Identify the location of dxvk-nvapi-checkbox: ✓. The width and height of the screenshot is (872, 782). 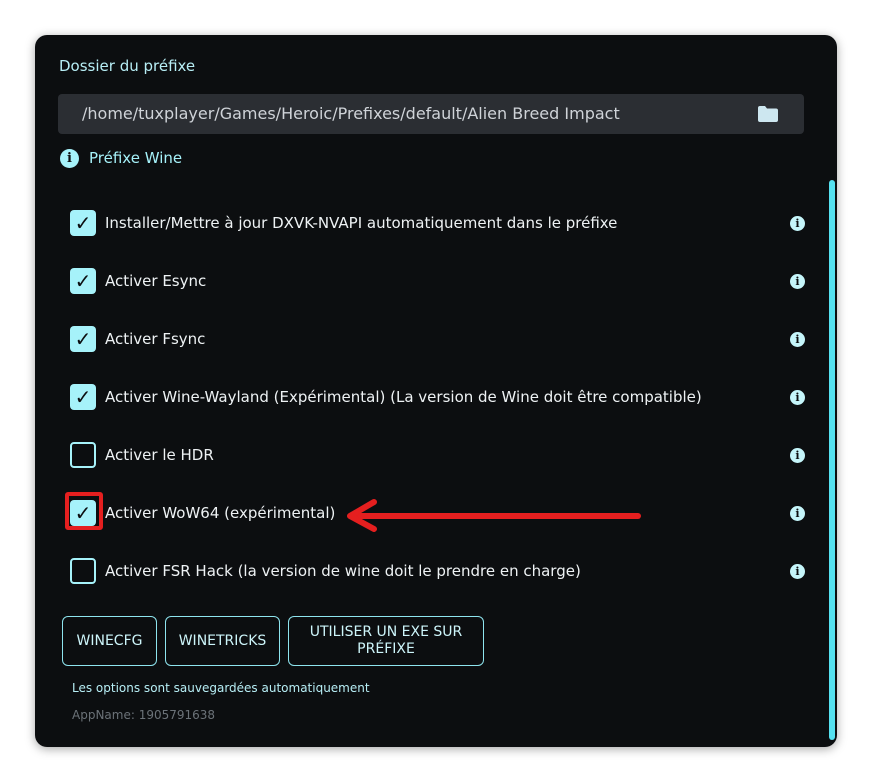
(83, 223).